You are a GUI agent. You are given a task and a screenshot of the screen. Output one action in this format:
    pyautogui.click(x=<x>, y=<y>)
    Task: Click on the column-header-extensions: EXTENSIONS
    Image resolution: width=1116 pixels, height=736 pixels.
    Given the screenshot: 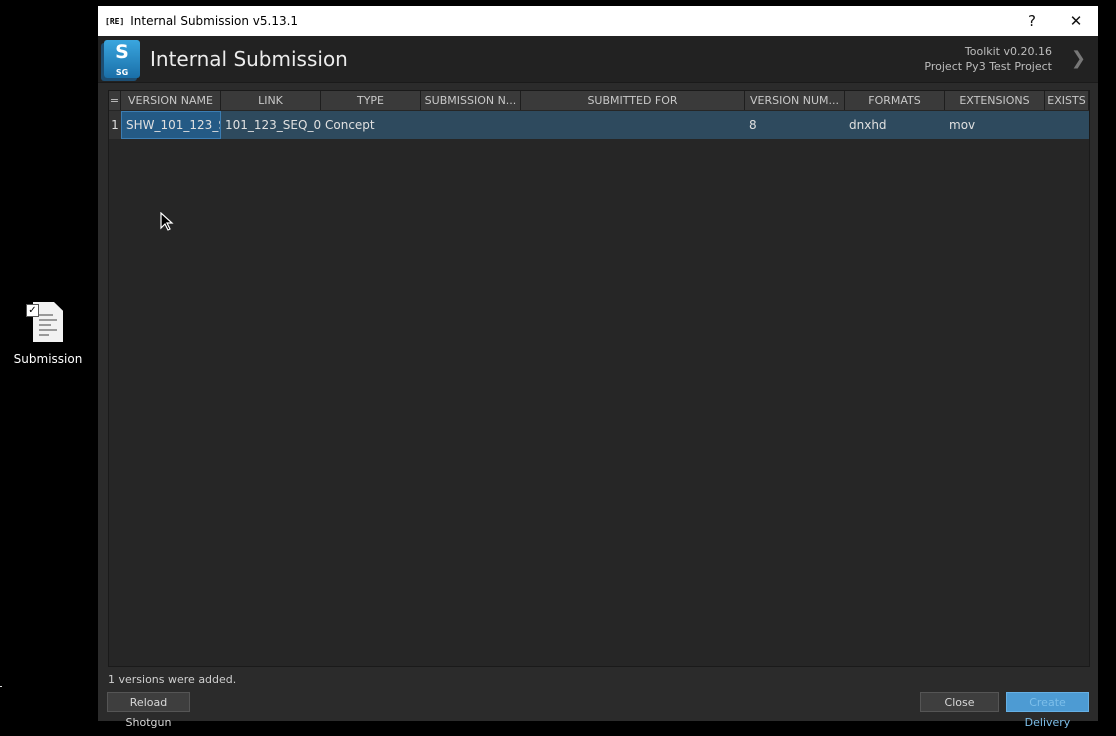 What is the action you would take?
    pyautogui.click(x=995, y=100)
    